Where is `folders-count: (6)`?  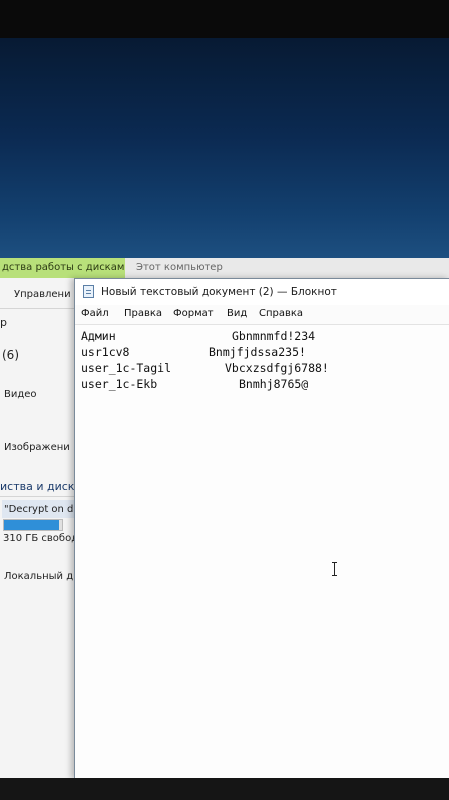
folders-count: (6) is located at coordinates (10, 355).